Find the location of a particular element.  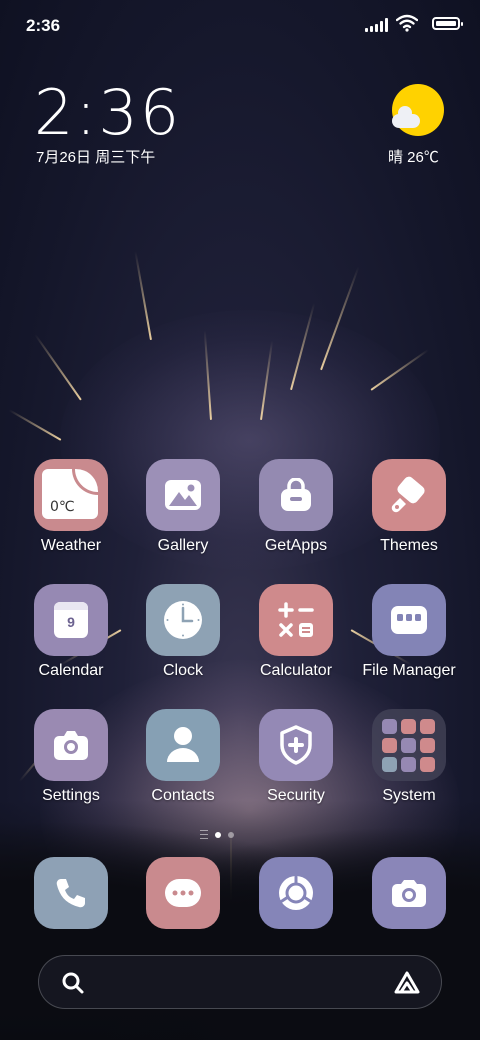

clock-widget-date: 7月26日 周三下午 is located at coordinates (95, 156).